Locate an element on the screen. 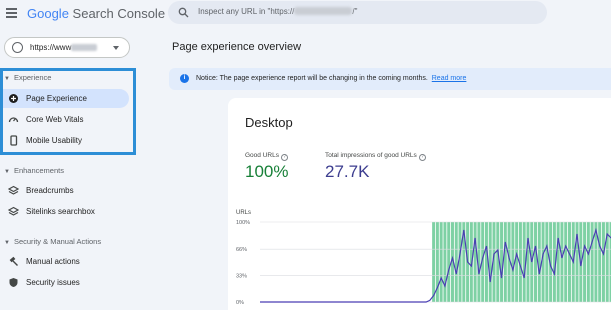 The height and width of the screenshot is (310, 611). app-logo: Google Search Console is located at coordinates (96, 13).